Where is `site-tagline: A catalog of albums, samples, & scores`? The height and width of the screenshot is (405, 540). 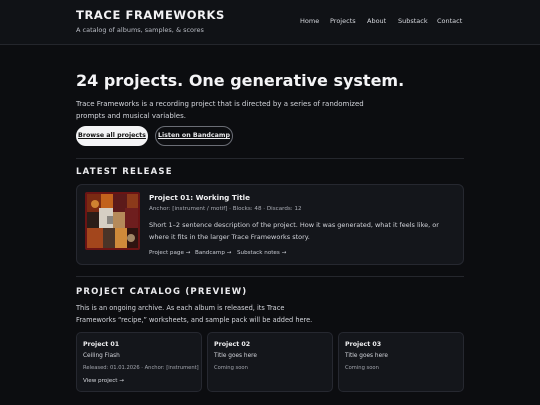
site-tagline: A catalog of albums, samples, & scores is located at coordinates (140, 30).